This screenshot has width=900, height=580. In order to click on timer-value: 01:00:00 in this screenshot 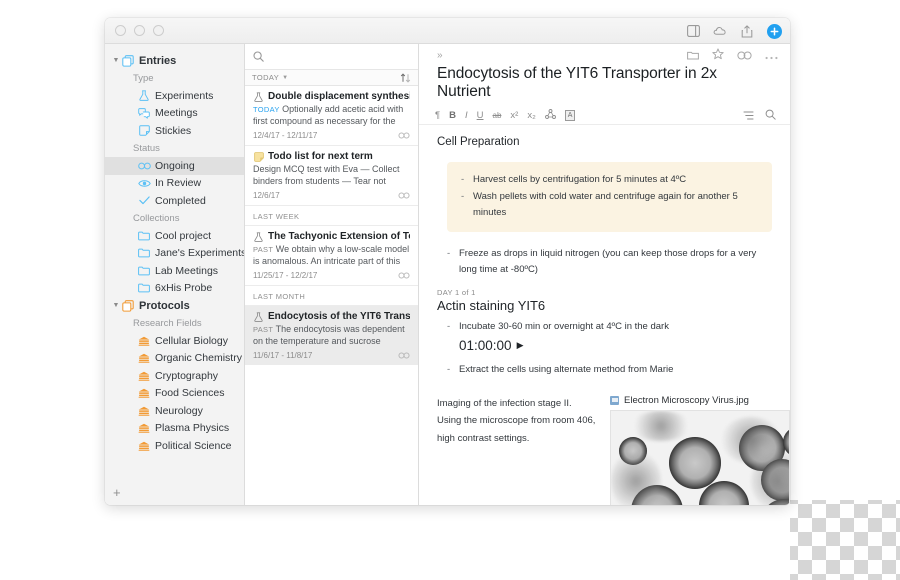, I will do `click(485, 346)`.